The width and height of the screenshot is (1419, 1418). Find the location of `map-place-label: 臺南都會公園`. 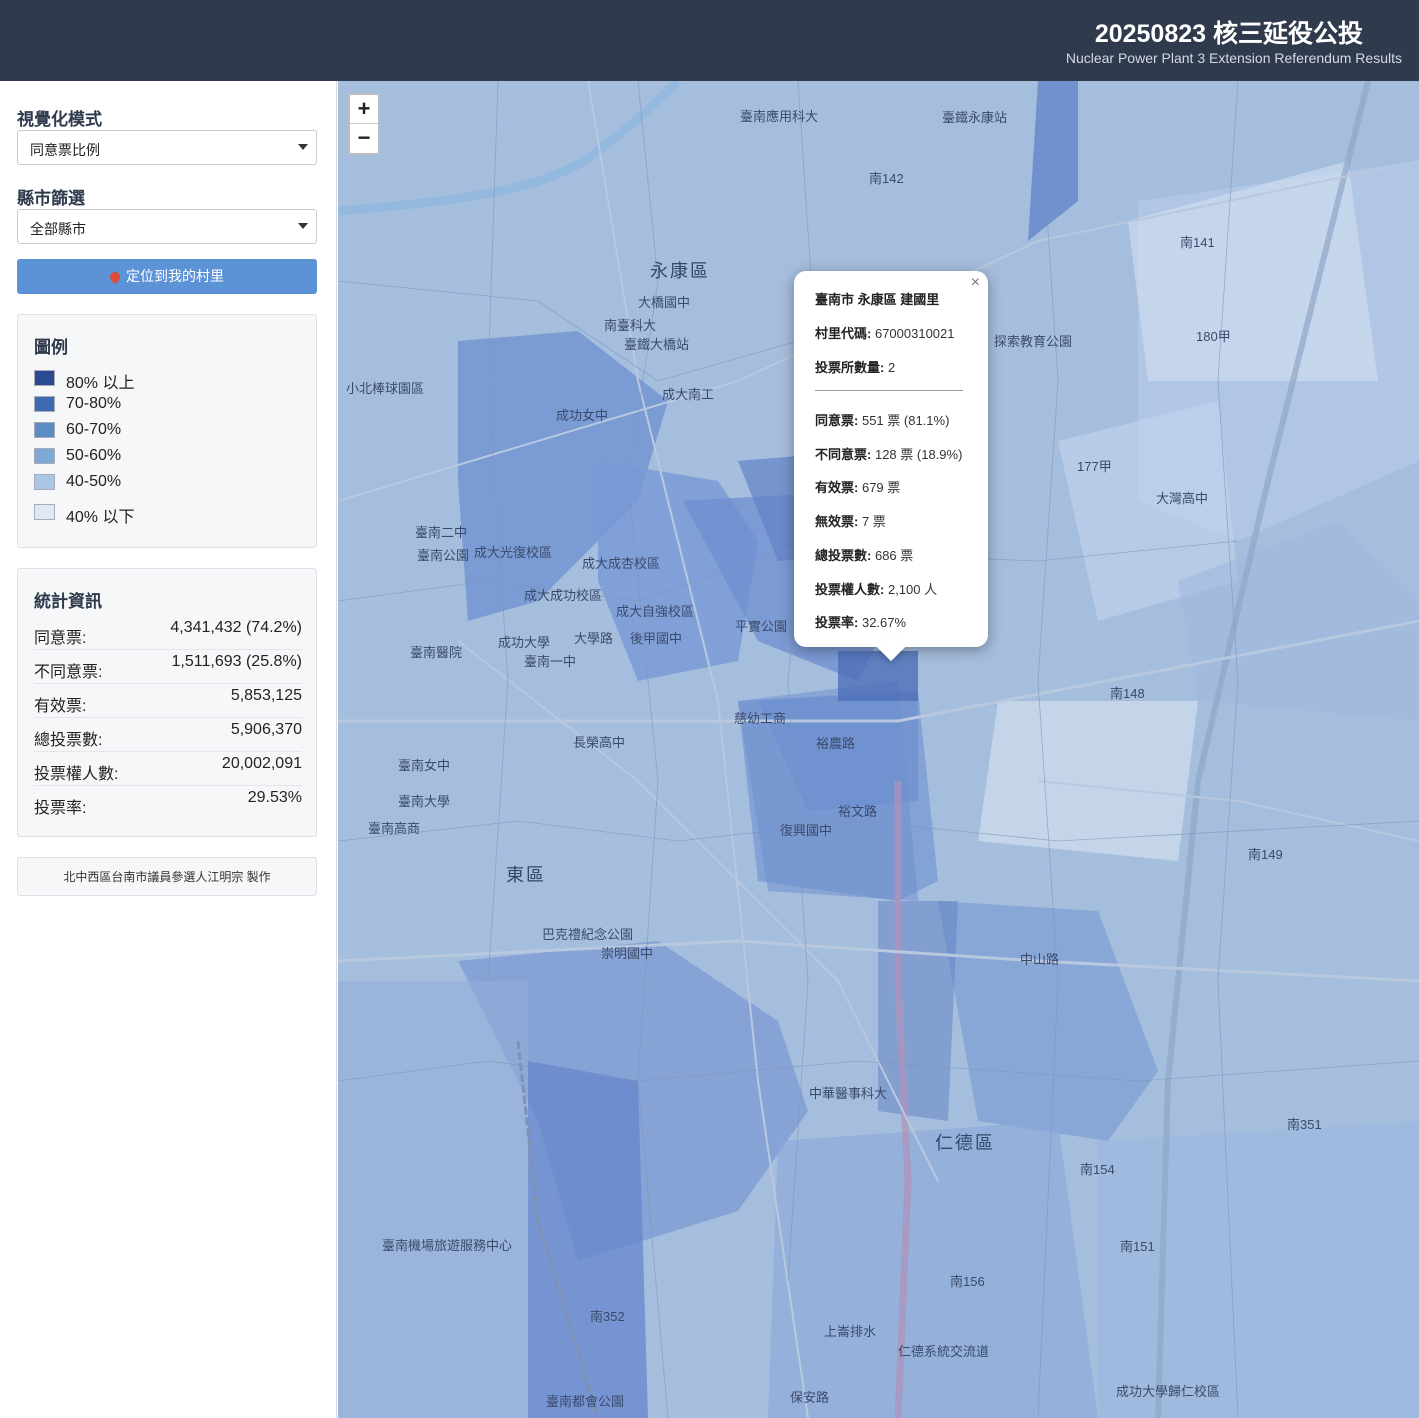

map-place-label: 臺南都會公園 is located at coordinates (585, 1401).